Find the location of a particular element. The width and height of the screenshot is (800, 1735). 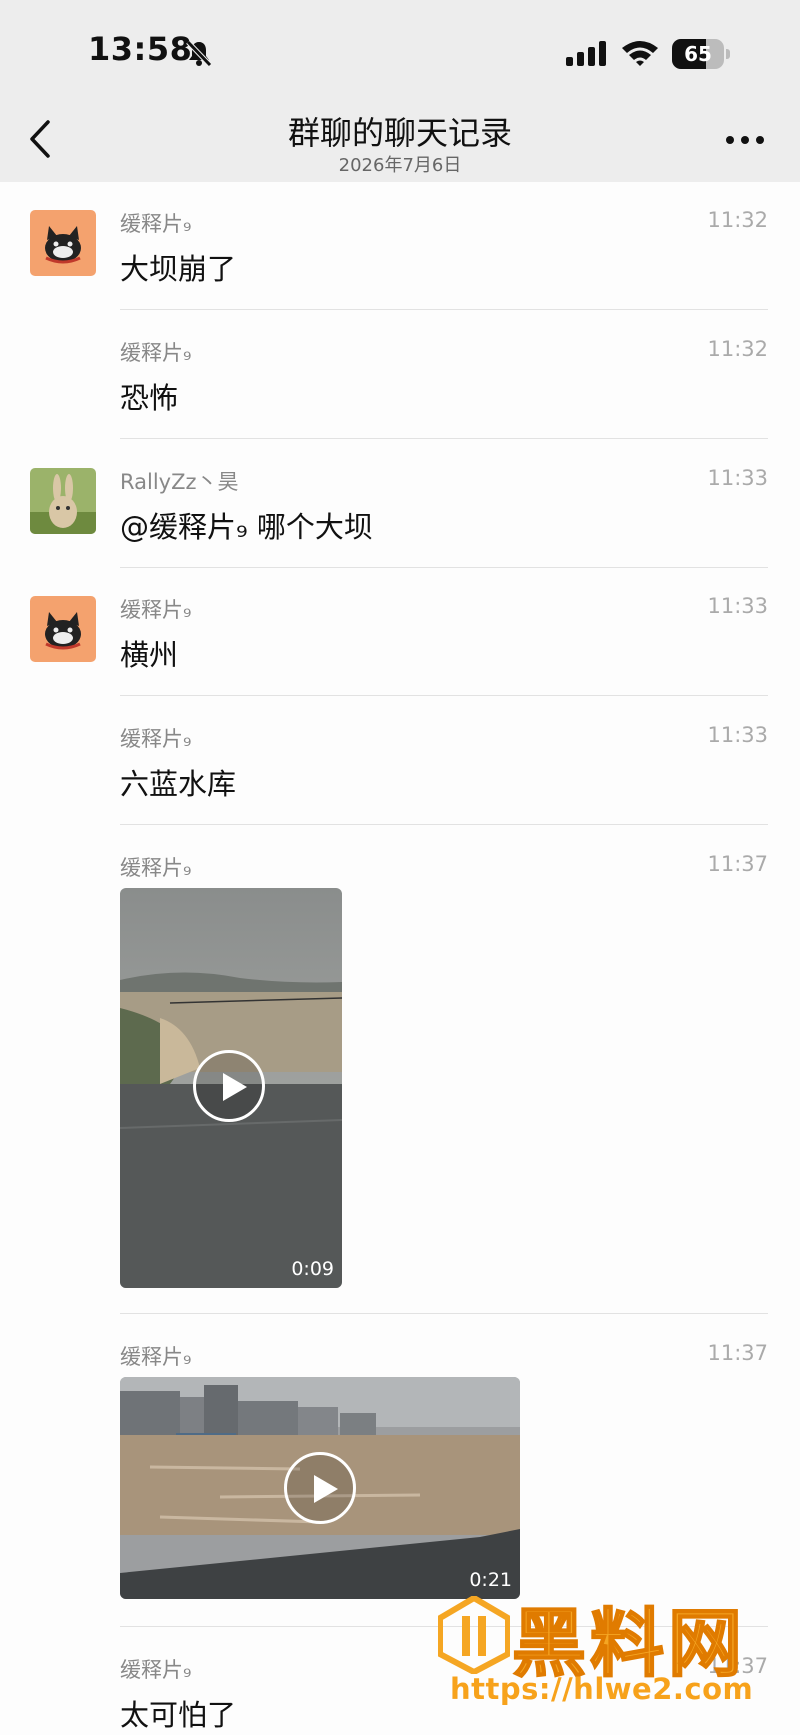

rabbit-avatar is located at coordinates (63, 501).